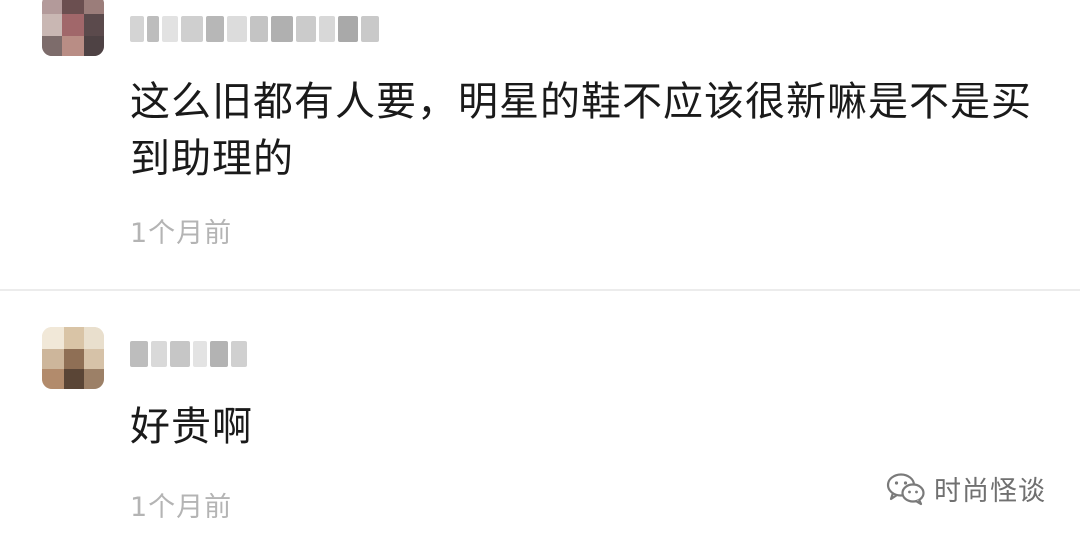 The height and width of the screenshot is (538, 1080). I want to click on watermark: 时尚怪谈, so click(966, 488).